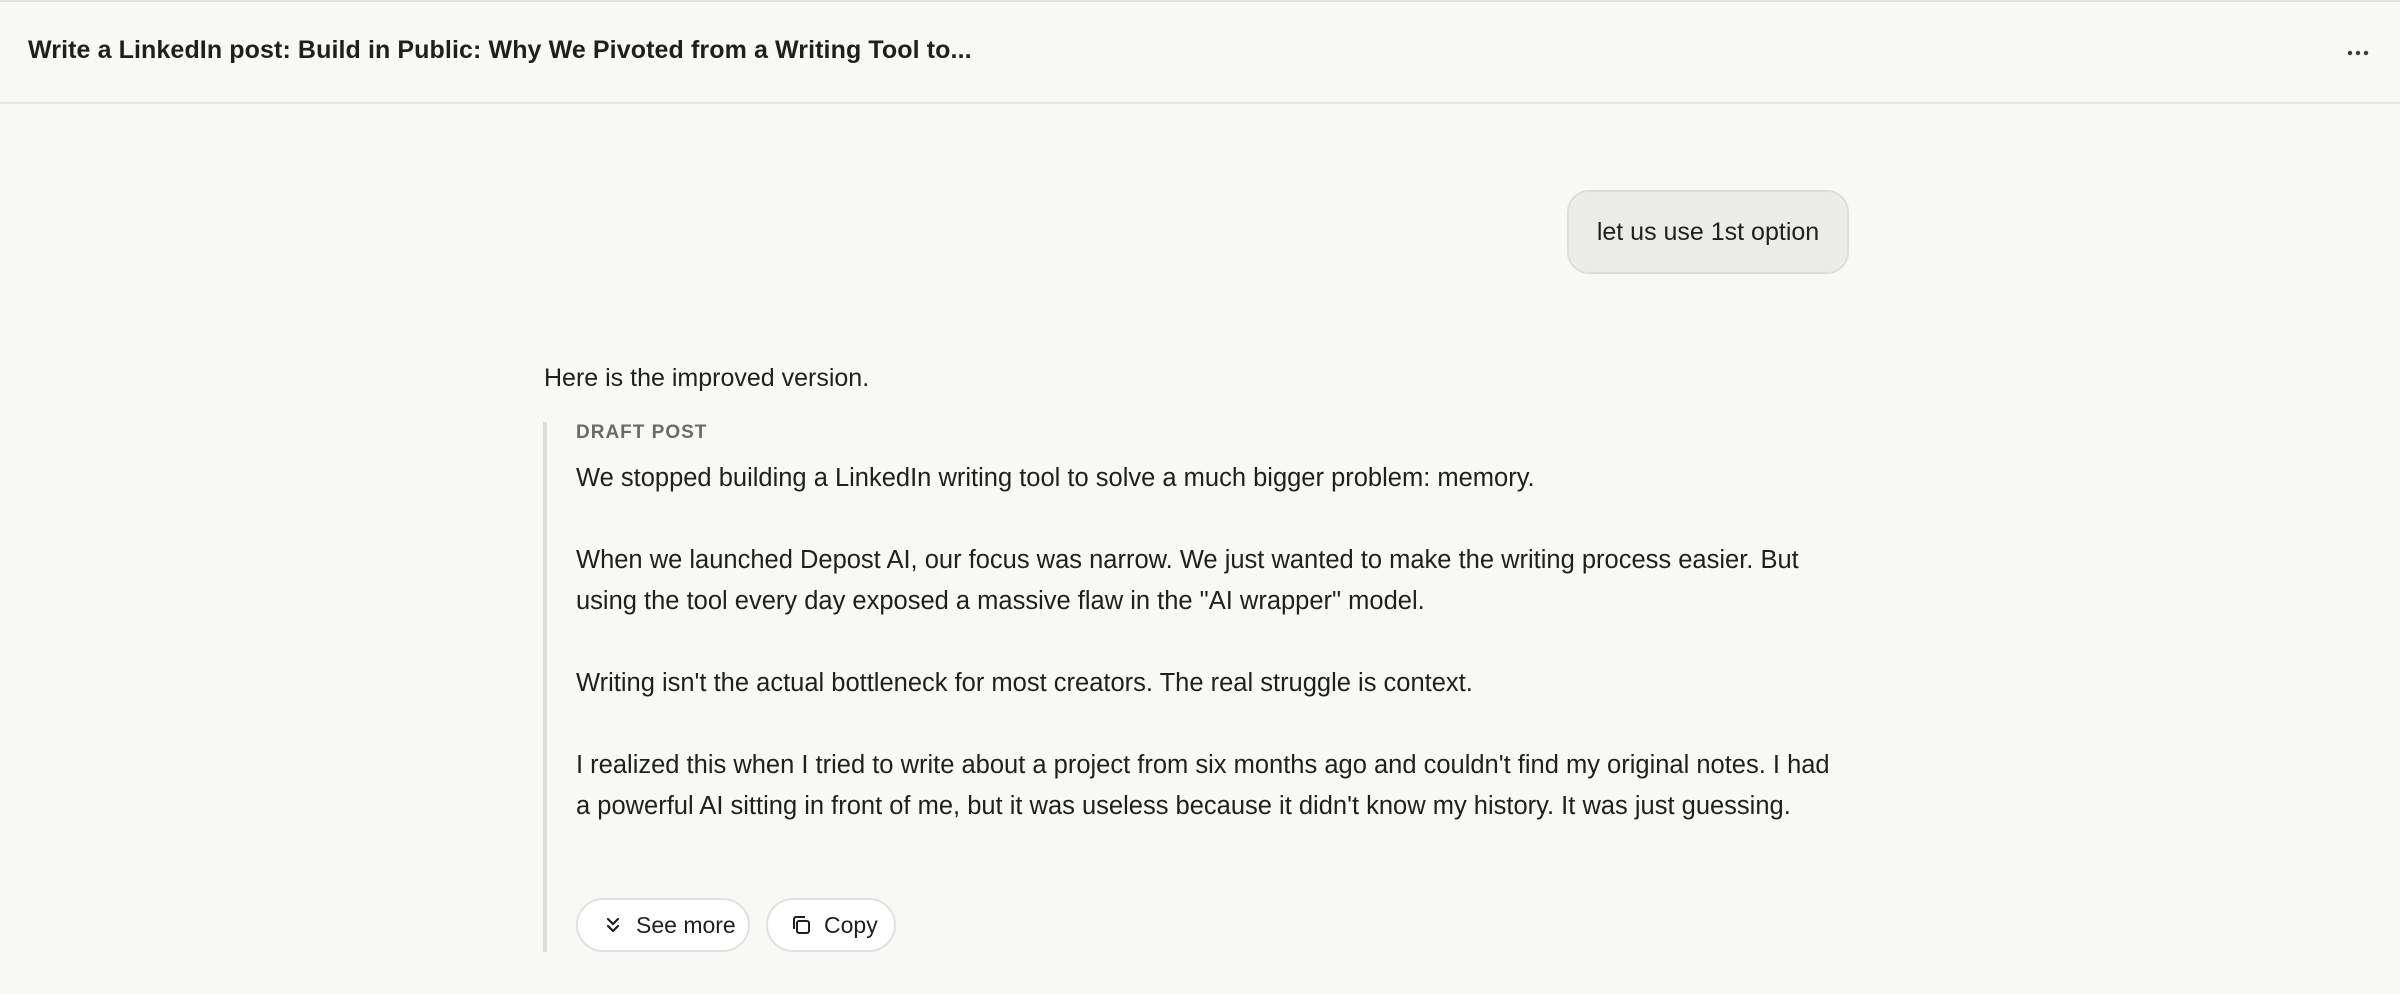 This screenshot has height=994, width=2400. I want to click on more-options-button, so click(2358, 52).